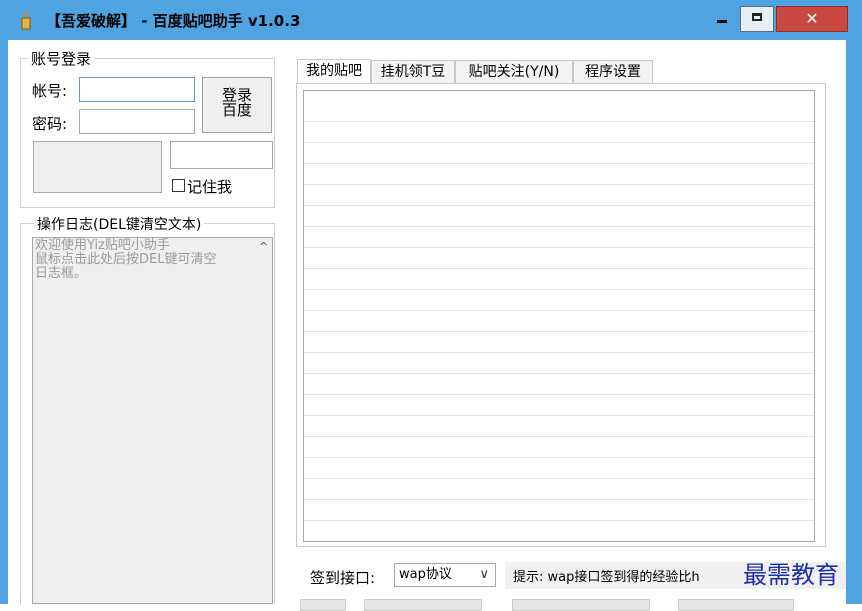  I want to click on close-button: ✕, so click(812, 19).